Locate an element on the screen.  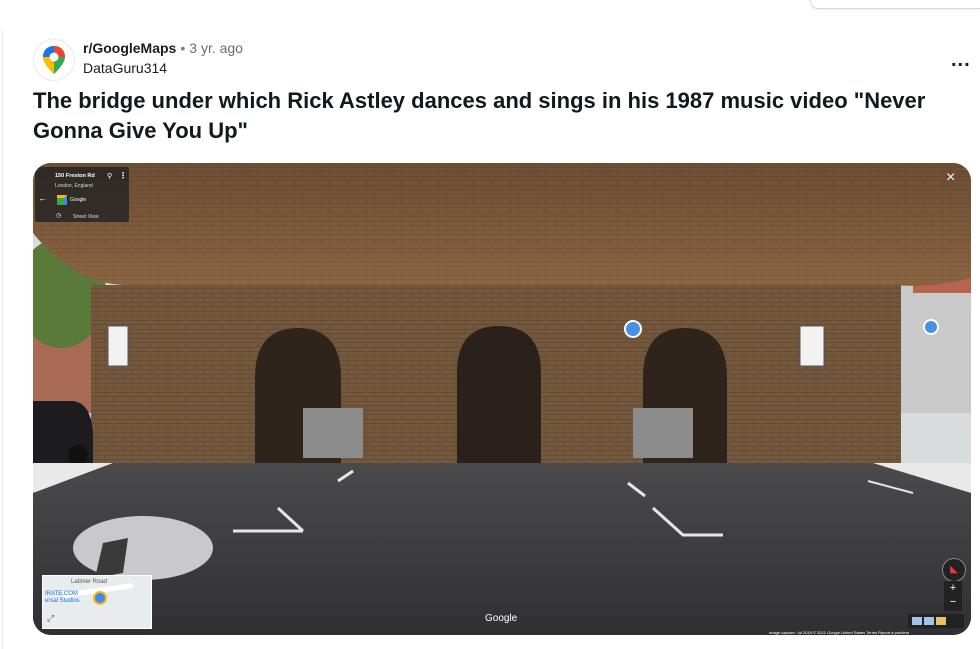
zoom-control: + − is located at coordinates (953, 596).